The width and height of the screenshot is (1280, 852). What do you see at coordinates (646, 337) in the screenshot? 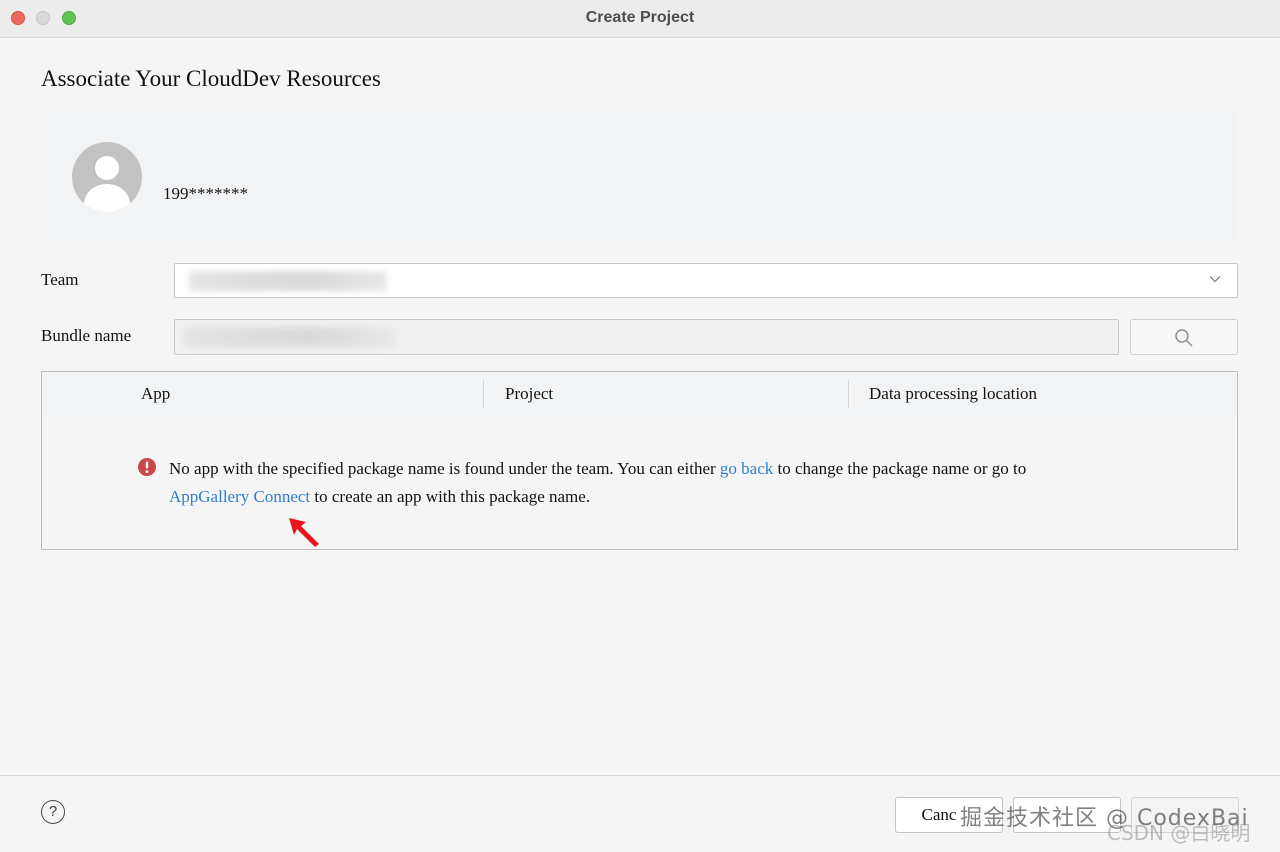
I see `bundle-name-input` at bounding box center [646, 337].